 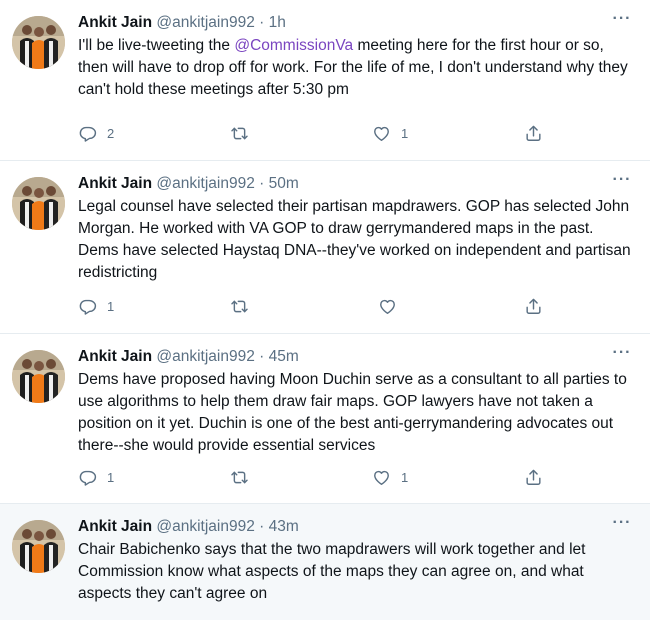 I want to click on reply-count: 2, so click(x=111, y=133).